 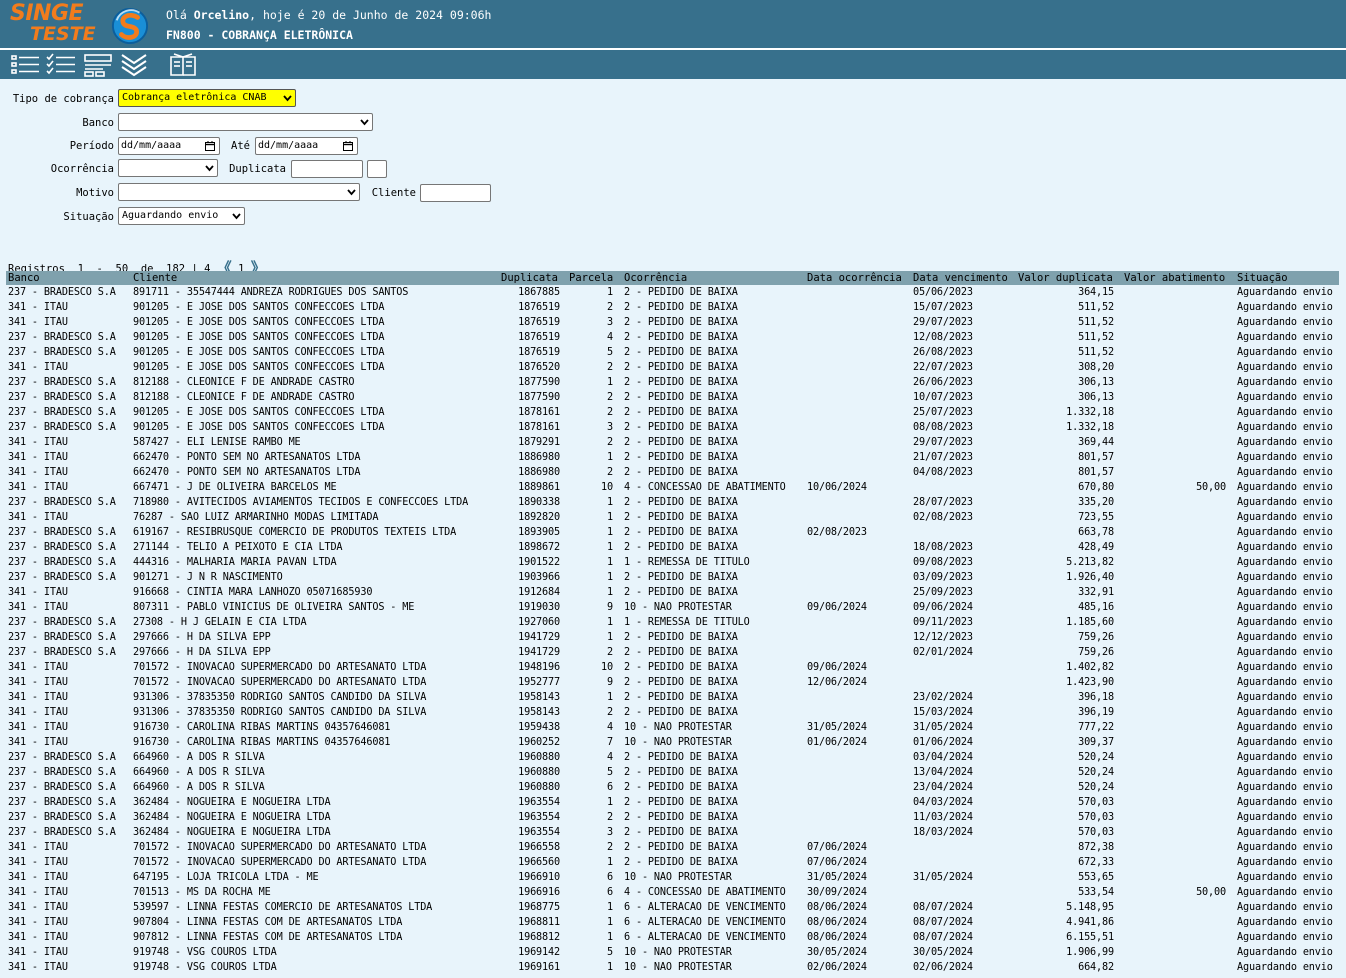 What do you see at coordinates (24, 278) in the screenshot?
I see `column-header-banco: Banco` at bounding box center [24, 278].